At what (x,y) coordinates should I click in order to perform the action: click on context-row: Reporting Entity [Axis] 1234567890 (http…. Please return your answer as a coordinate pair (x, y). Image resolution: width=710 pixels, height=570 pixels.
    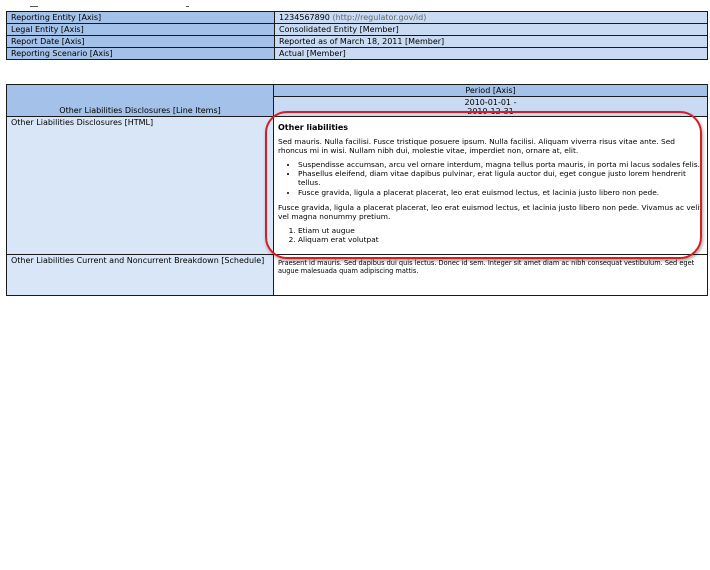
    Looking at the image, I should click on (357, 17).